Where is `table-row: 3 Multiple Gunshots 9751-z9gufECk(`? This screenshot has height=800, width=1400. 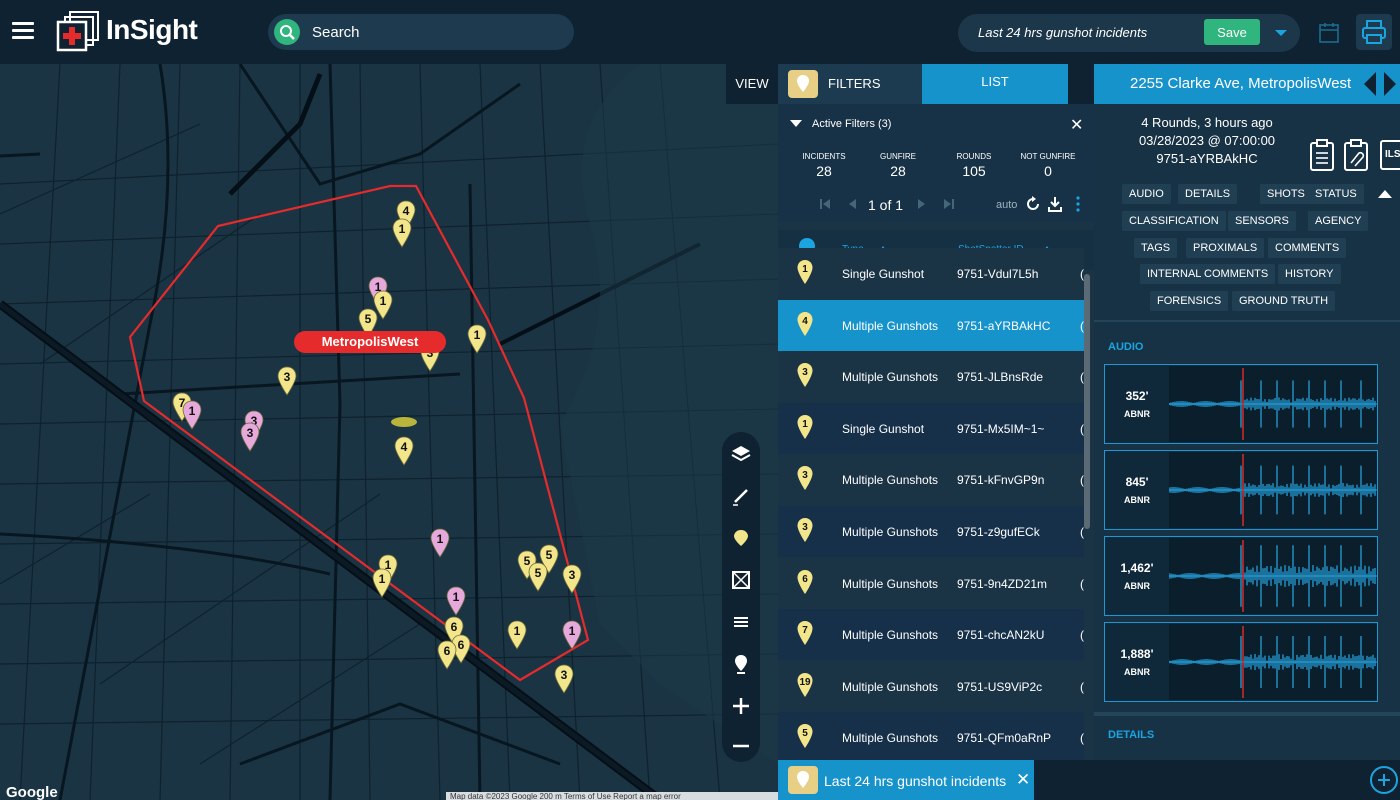 table-row: 3 Multiple Gunshots 9751-z9gufECk( is located at coordinates (931, 531).